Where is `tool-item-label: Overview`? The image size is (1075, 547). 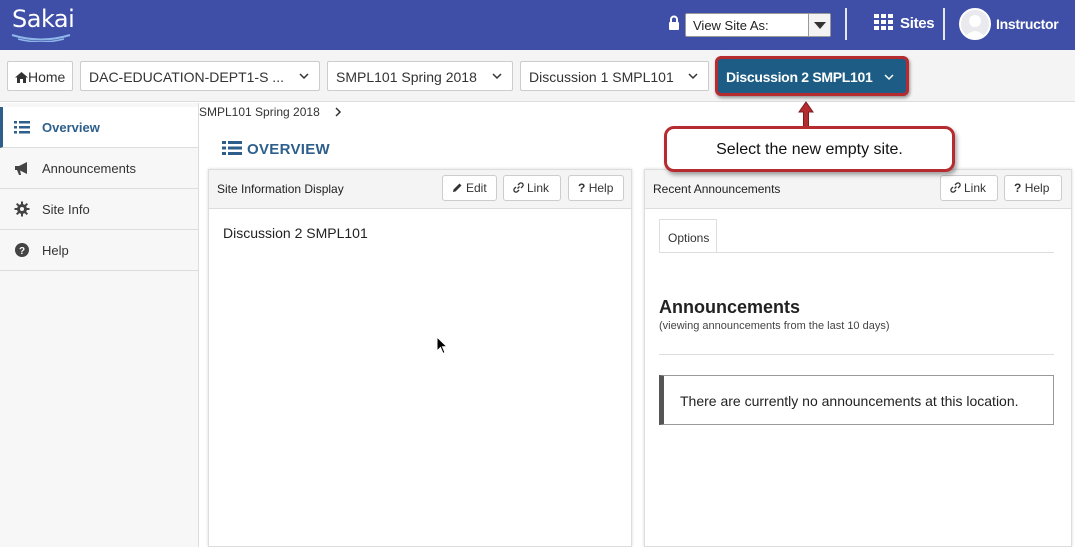 tool-item-label: Overview is located at coordinates (71, 127).